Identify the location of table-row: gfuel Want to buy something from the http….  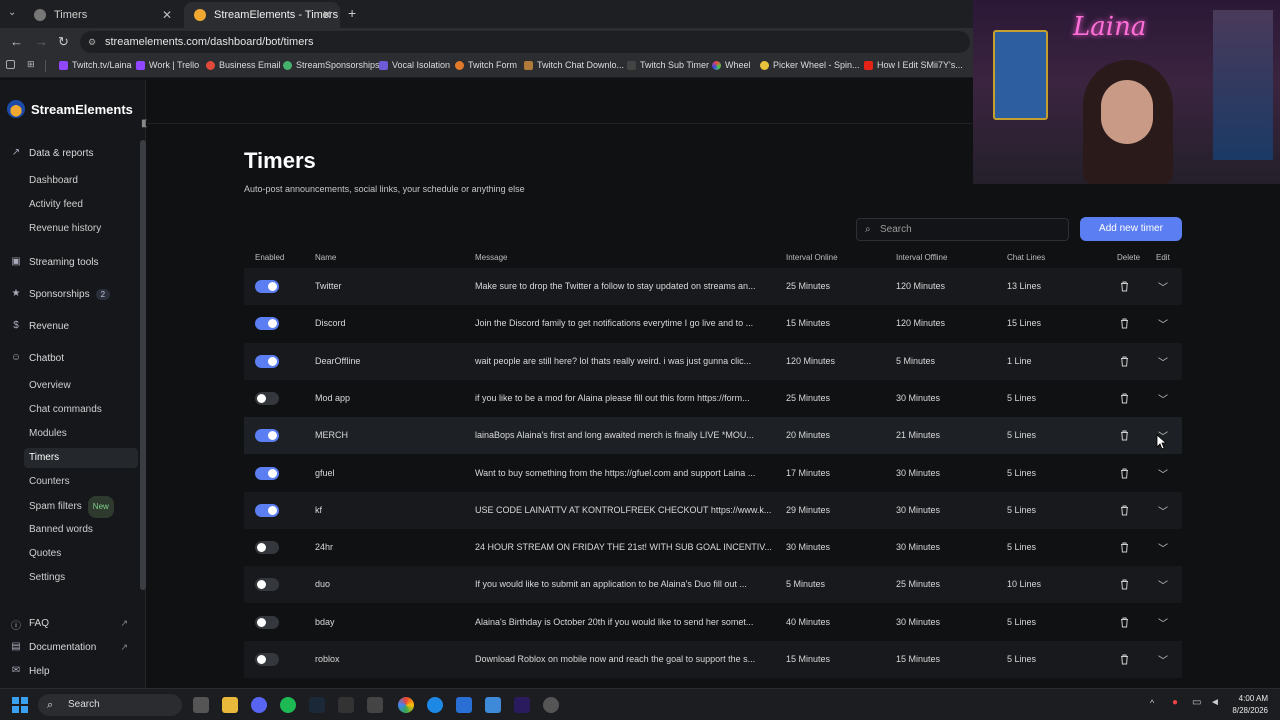
(713, 473).